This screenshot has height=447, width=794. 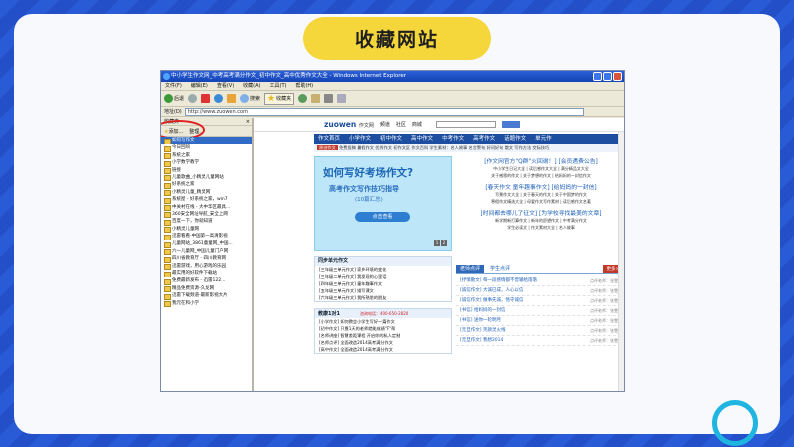 What do you see at coordinates (206, 303) in the screenshot?
I see `favorite-item: 我元在和小学` at bounding box center [206, 303].